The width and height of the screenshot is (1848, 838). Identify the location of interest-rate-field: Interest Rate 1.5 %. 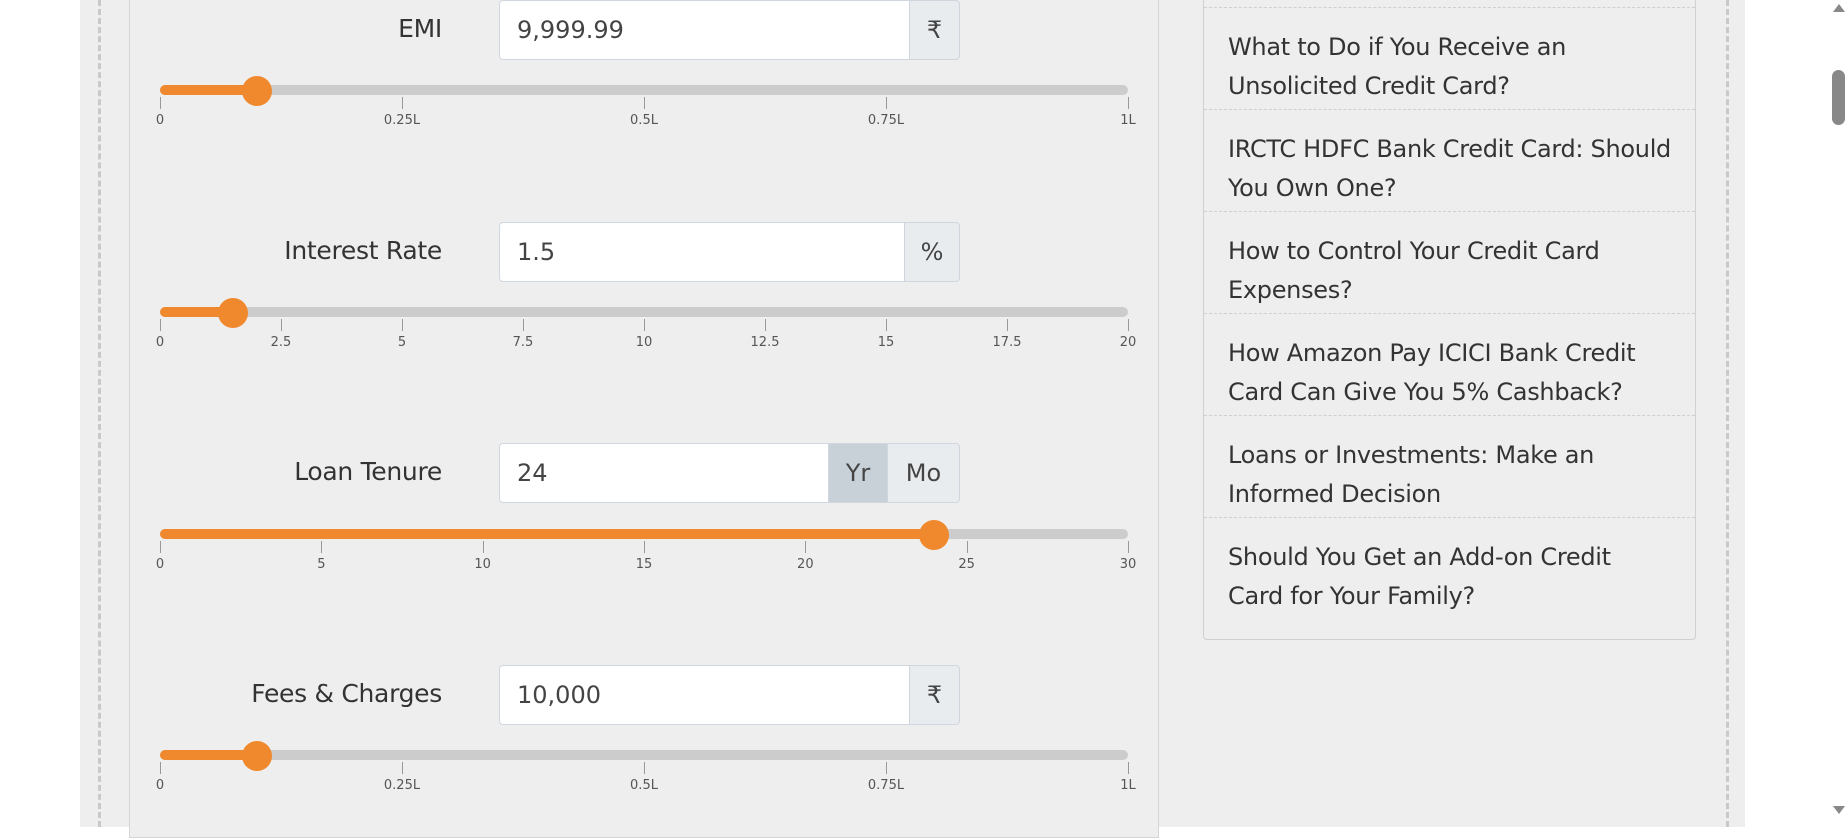
(645, 252).